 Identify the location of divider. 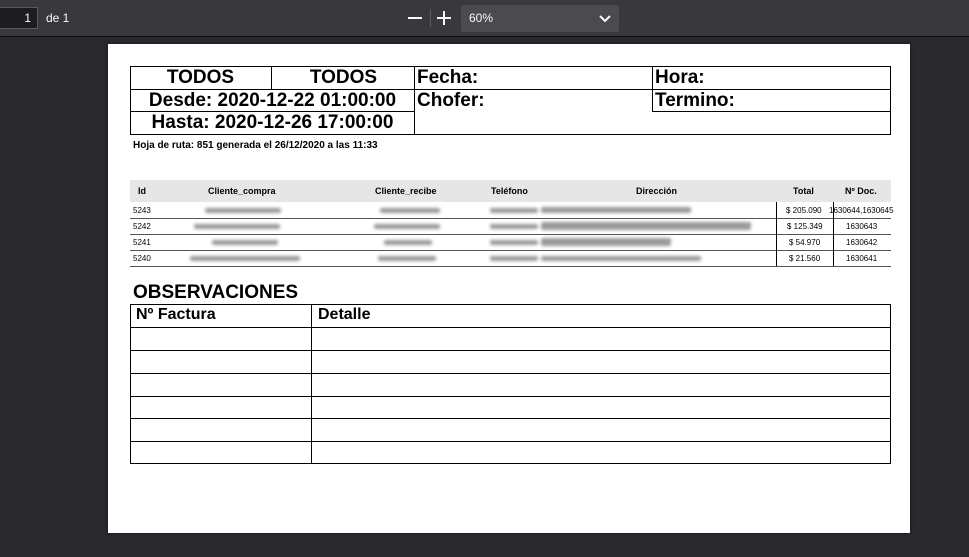
(652, 89).